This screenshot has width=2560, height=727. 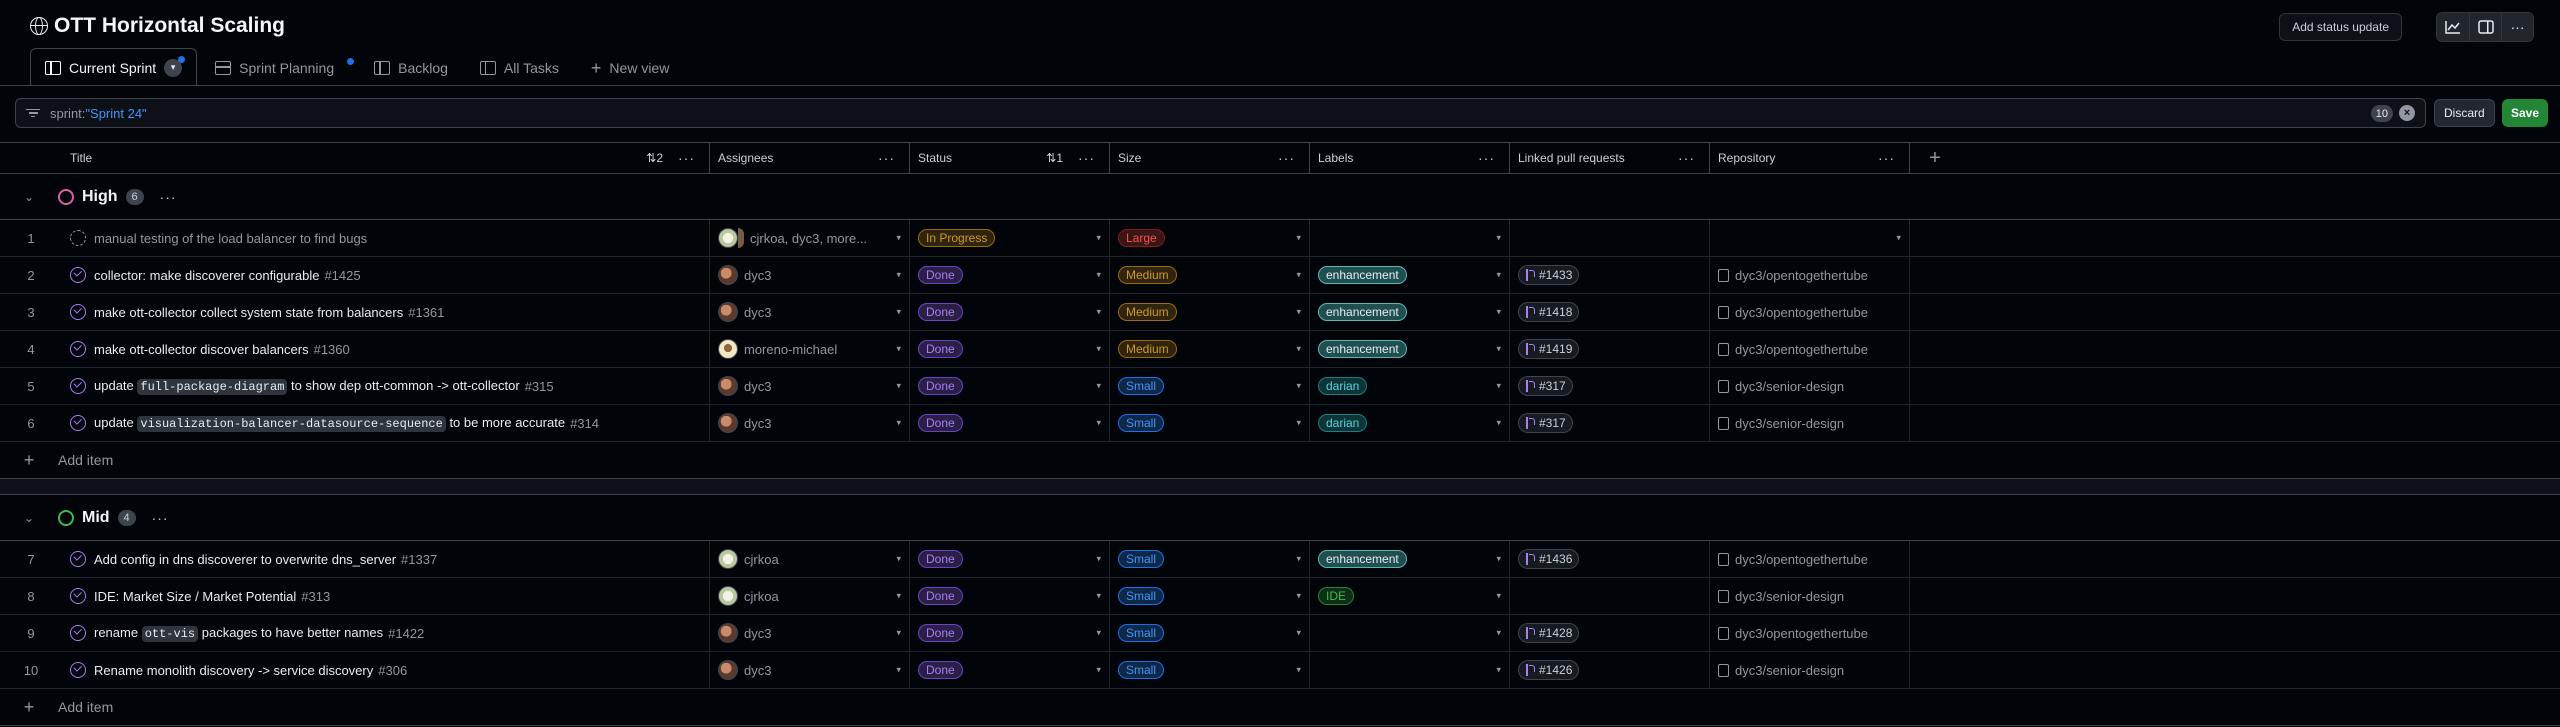 I want to click on sort-ascending-icon: ⇅1, so click(x=1054, y=158).